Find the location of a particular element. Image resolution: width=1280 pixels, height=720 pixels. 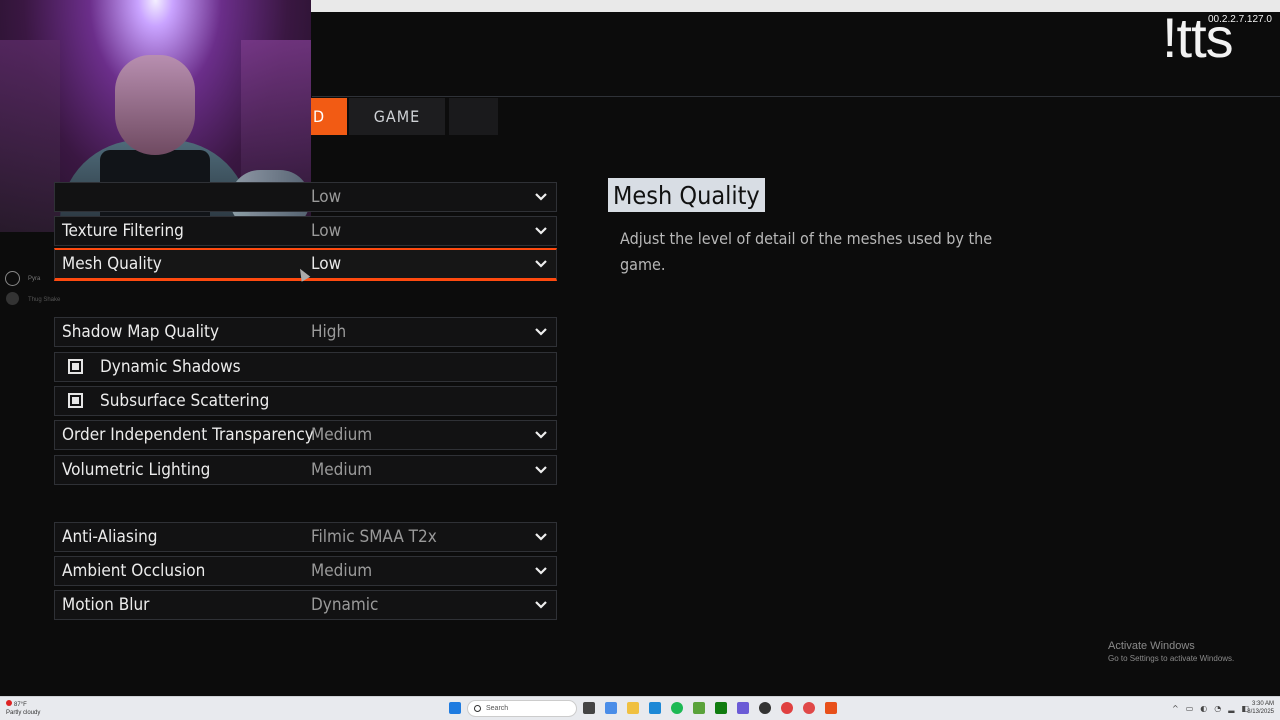

setting-label: Volumetric Lighting is located at coordinates (136, 470).